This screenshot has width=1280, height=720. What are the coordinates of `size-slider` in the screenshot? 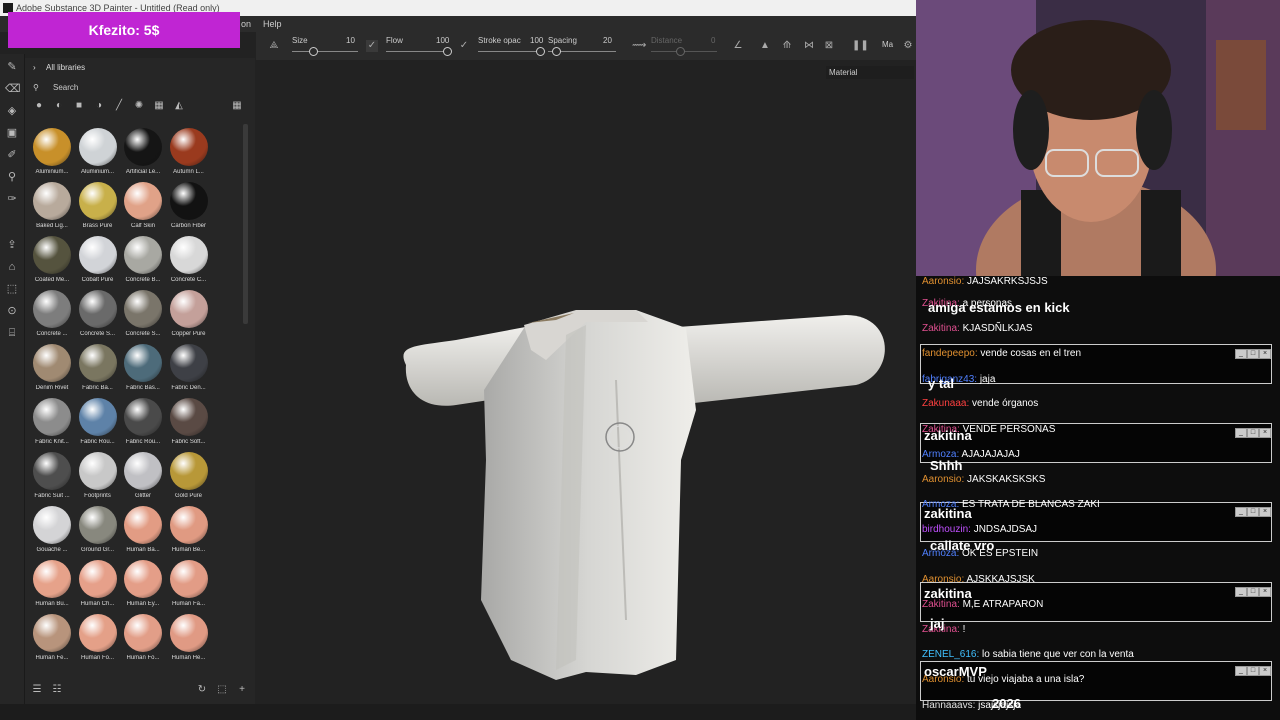 It's located at (325, 51).